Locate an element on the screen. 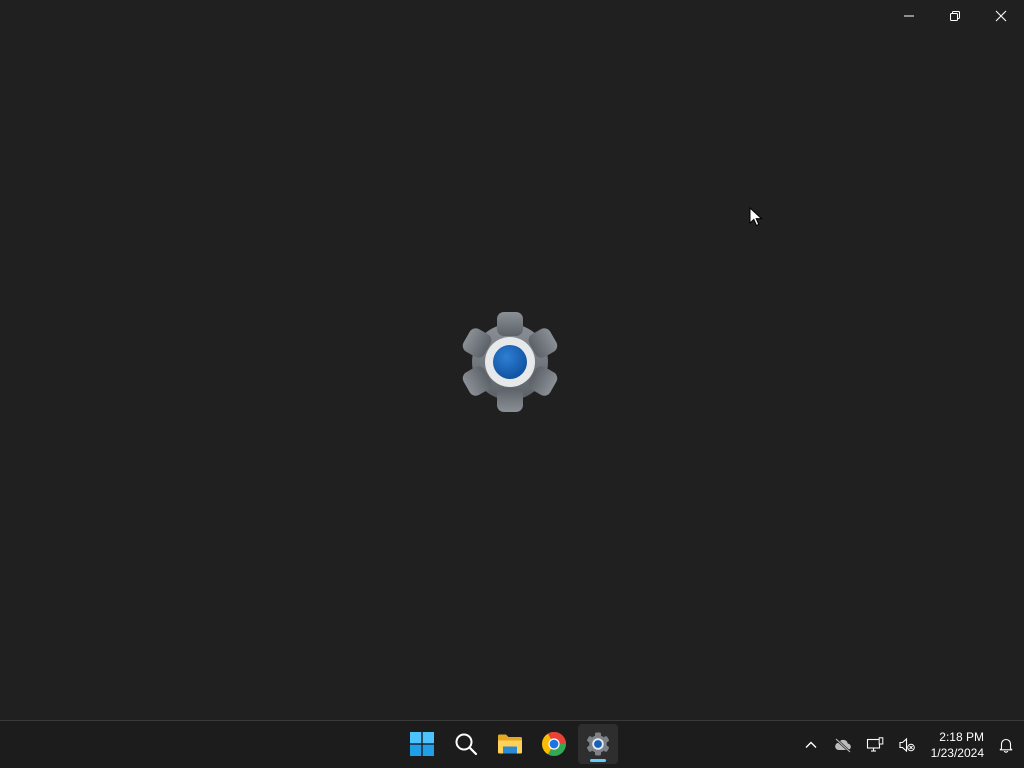 The image size is (1024, 768). restore-icon is located at coordinates (955, 16).